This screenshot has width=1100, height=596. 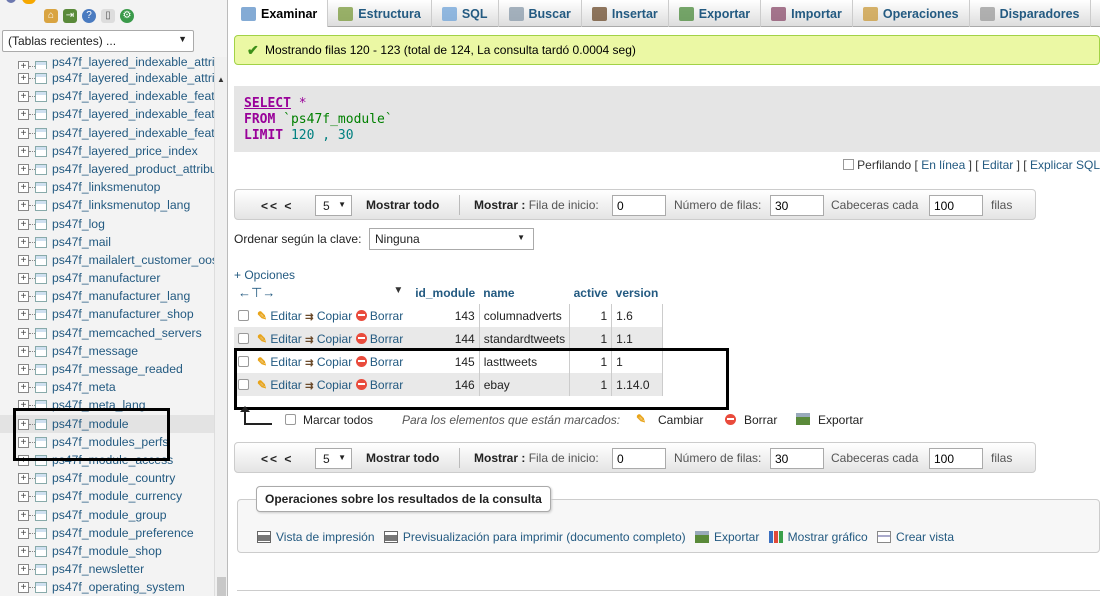 What do you see at coordinates (108, 16) in the screenshot?
I see `docs-icon: ▯` at bounding box center [108, 16].